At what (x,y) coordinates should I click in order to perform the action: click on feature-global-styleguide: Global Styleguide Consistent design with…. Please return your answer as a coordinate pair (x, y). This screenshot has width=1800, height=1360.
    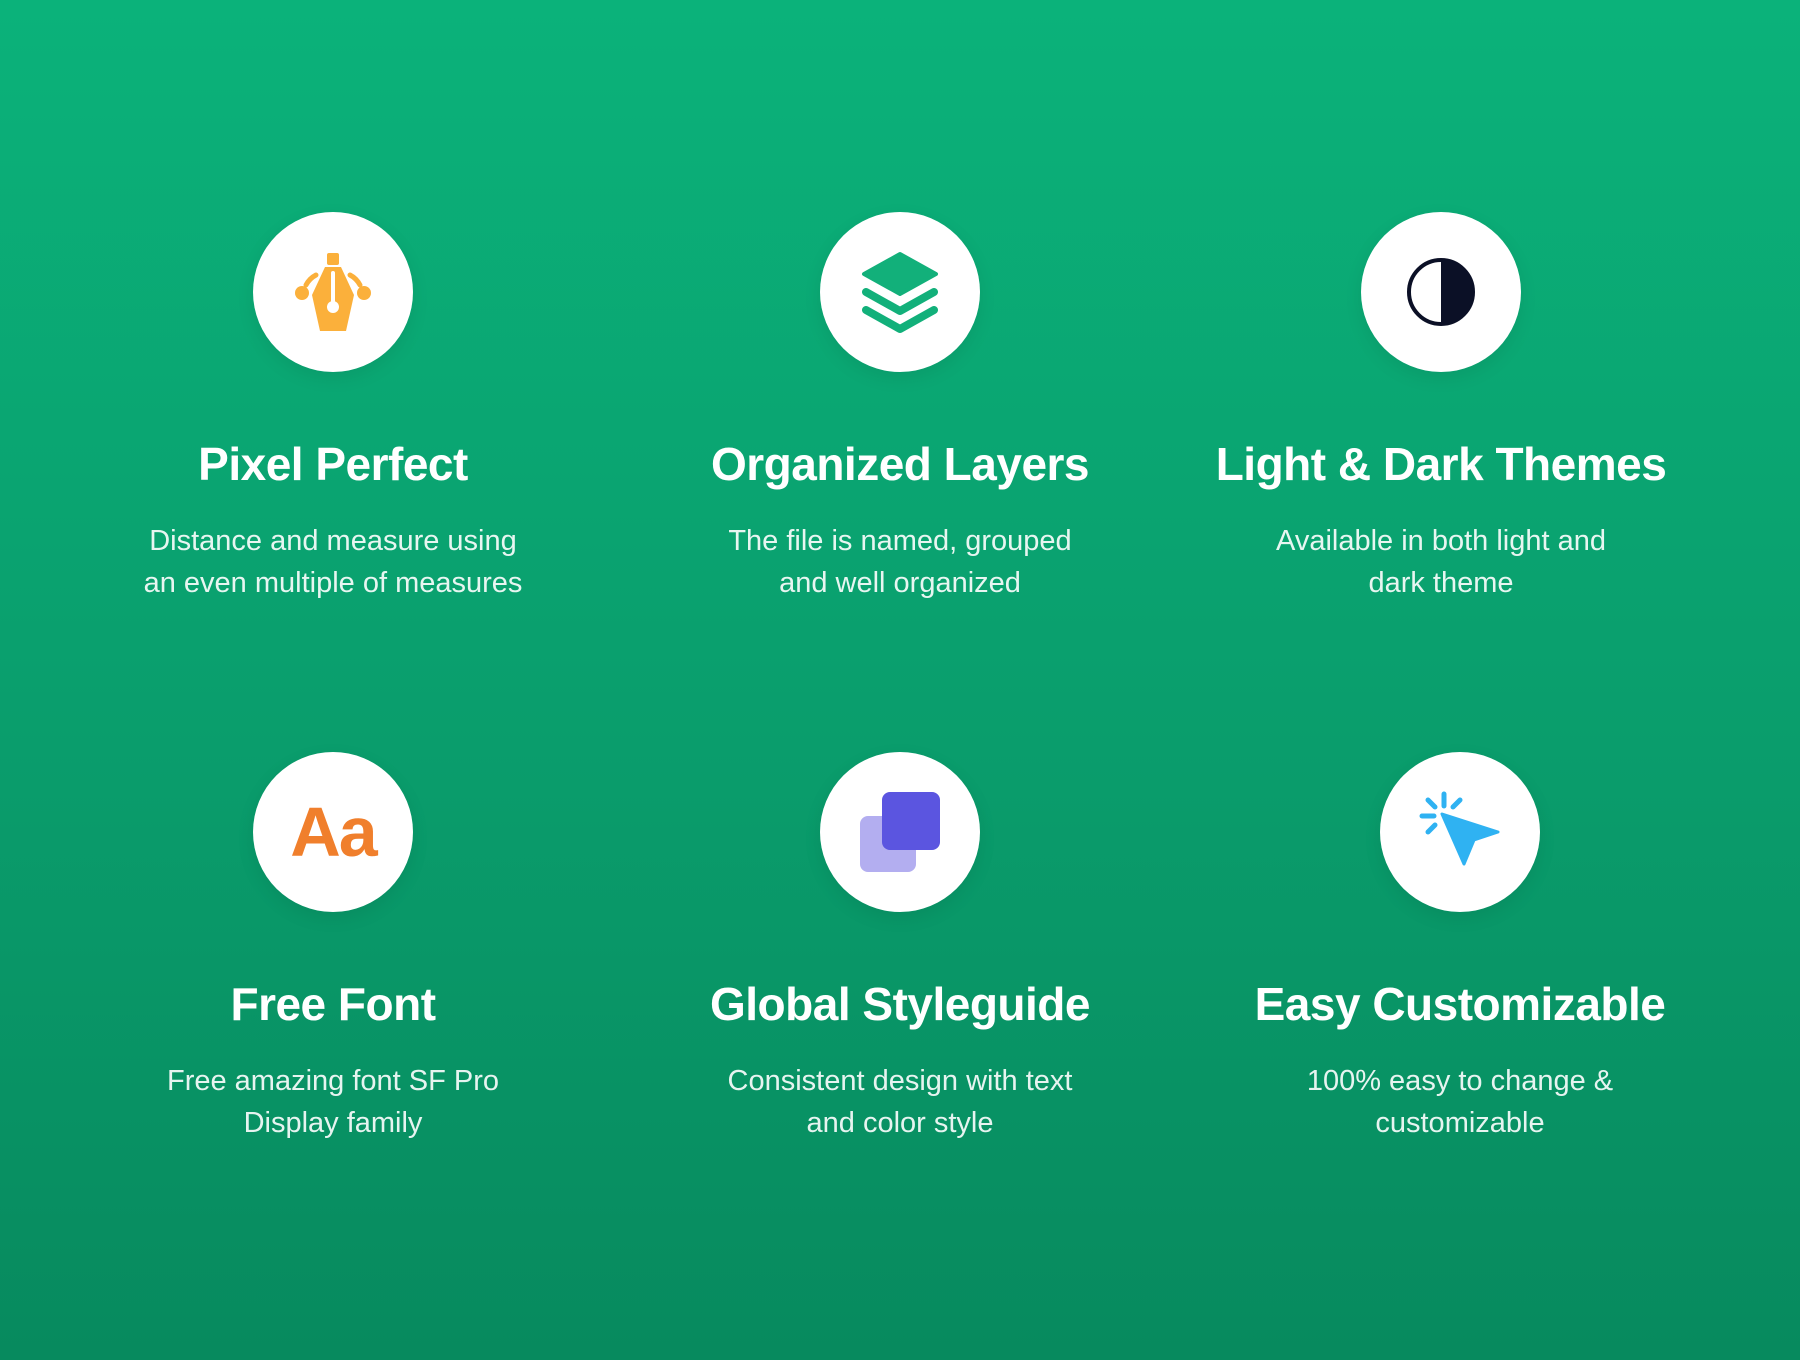
    Looking at the image, I should click on (900, 948).